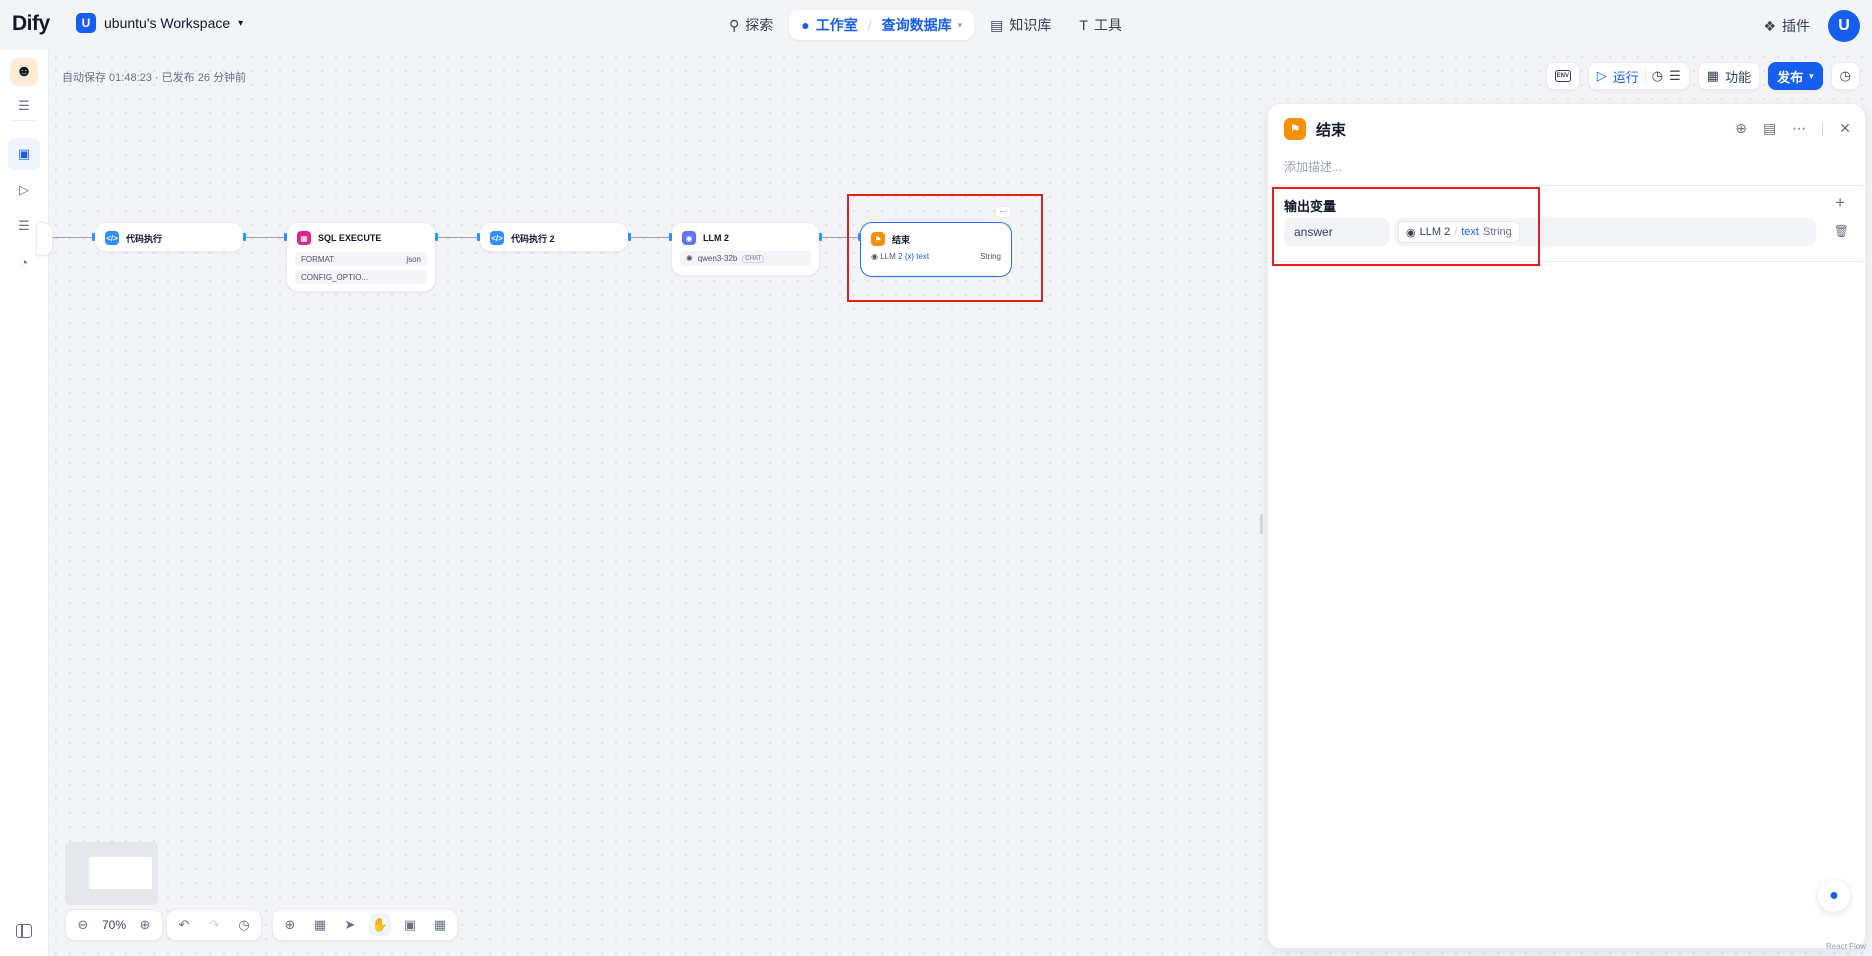  I want to click on model-row: ✺ qwen3-32b CHAT, so click(745, 258).